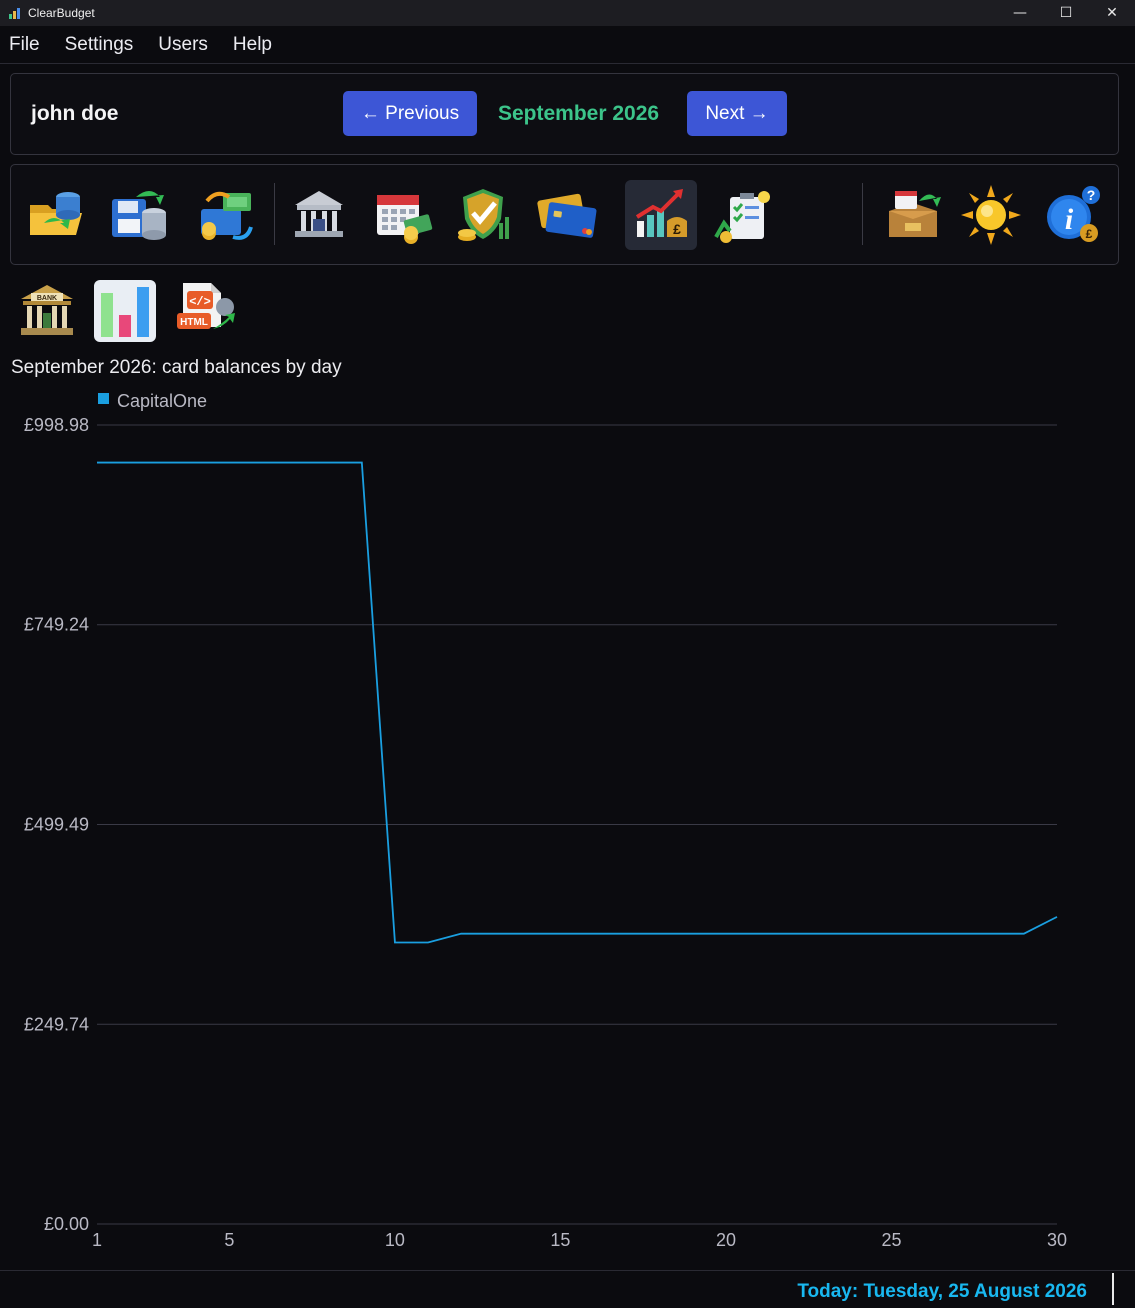 This screenshot has height=1308, width=1135. I want to click on bank-button, so click(319, 215).